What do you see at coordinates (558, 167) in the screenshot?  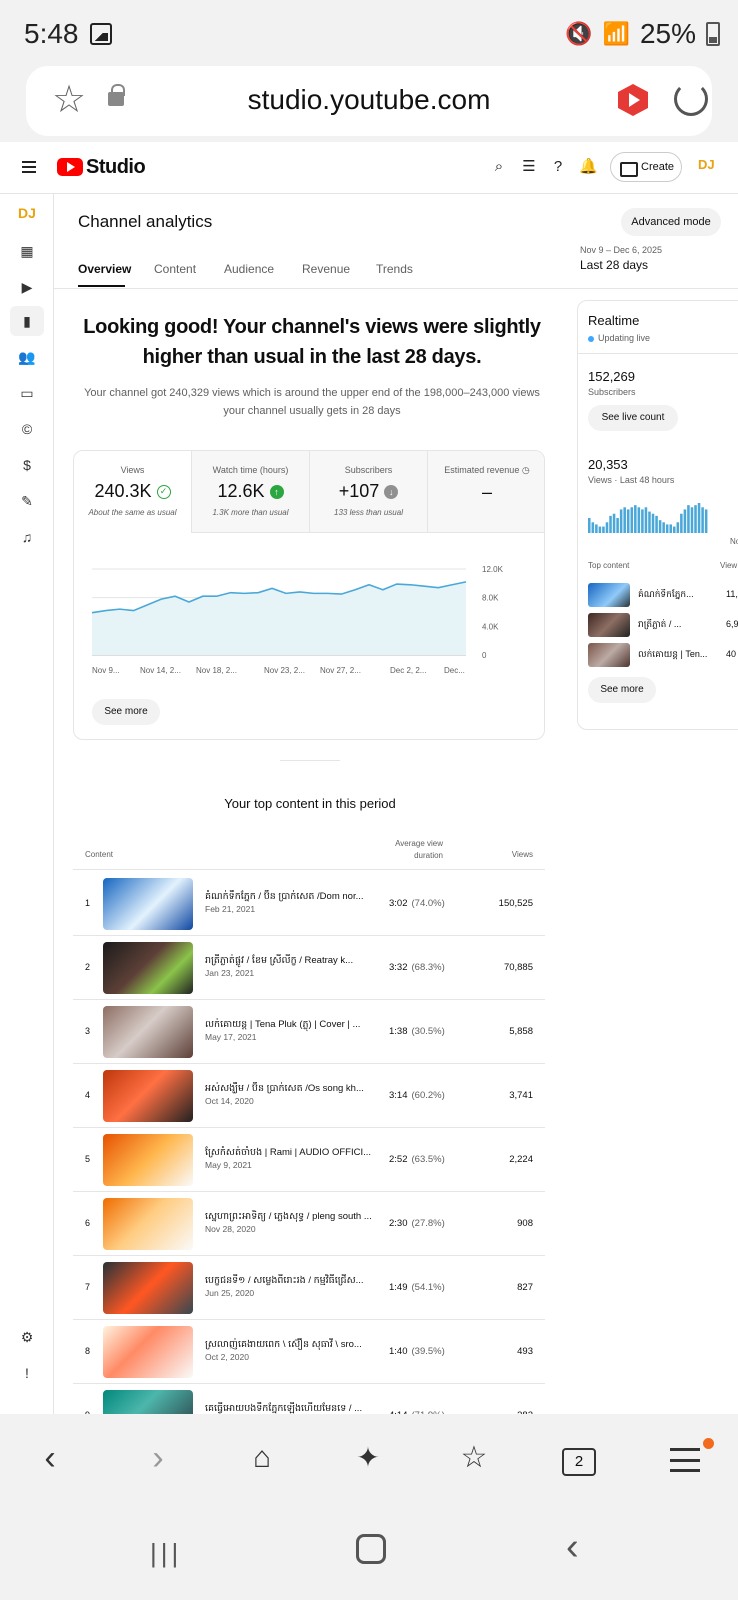 I see `help-icon: ?` at bounding box center [558, 167].